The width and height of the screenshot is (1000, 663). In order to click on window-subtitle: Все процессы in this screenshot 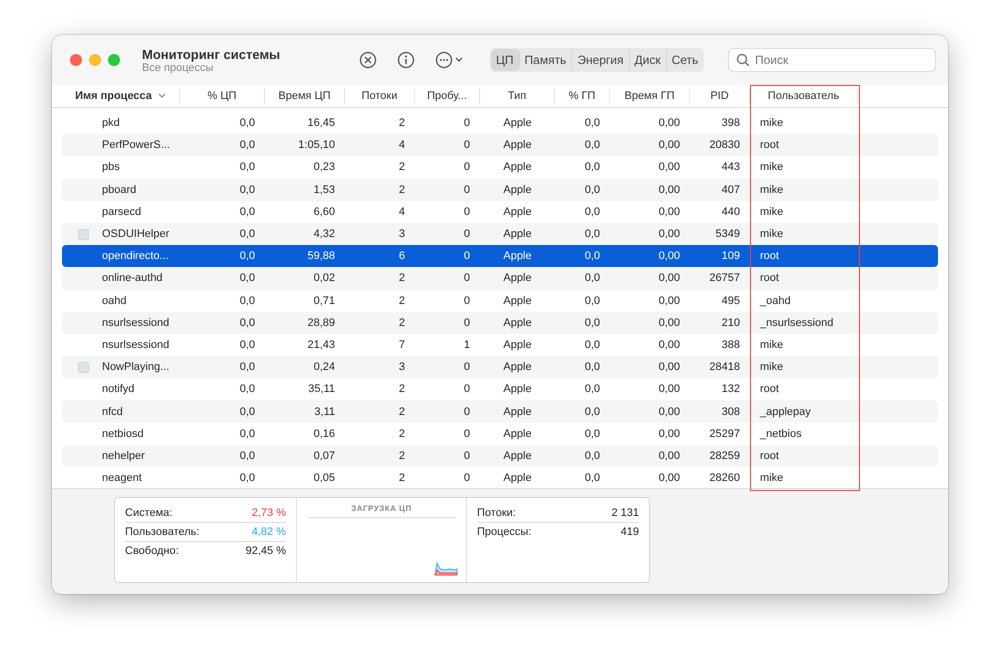, I will do `click(178, 68)`.